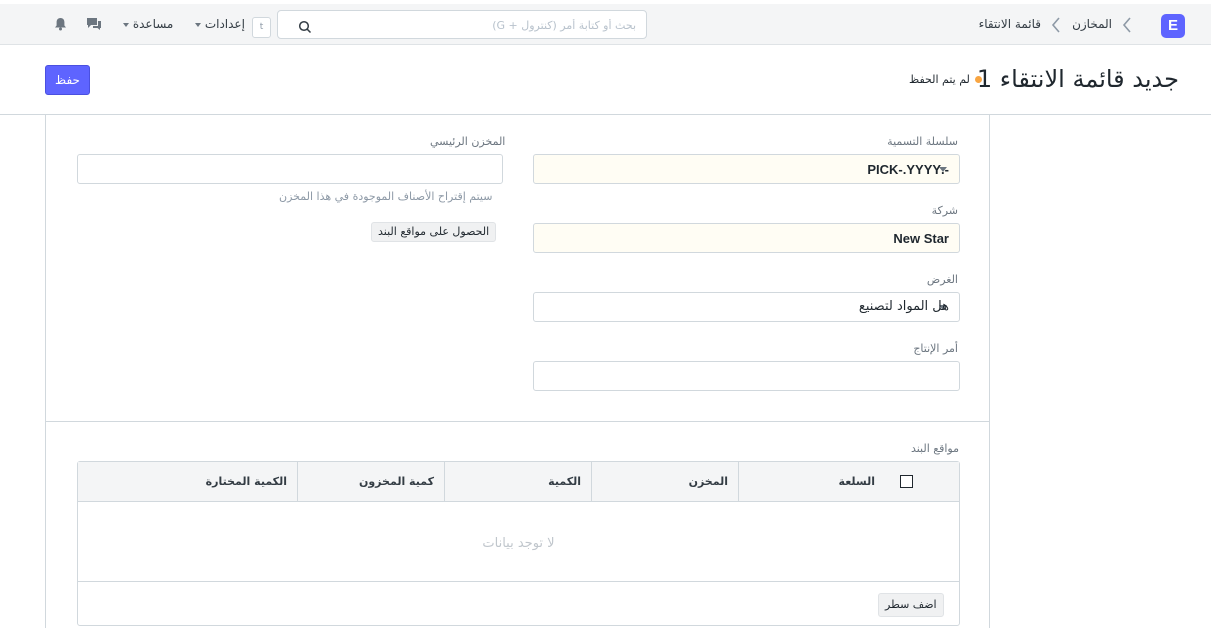  I want to click on search-bar, so click(462, 24).